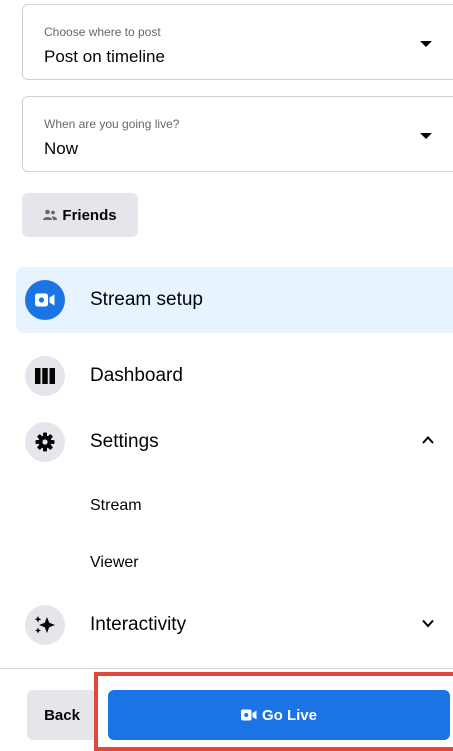 This screenshot has height=751, width=453. I want to click on chevron-down-icon, so click(428, 623).